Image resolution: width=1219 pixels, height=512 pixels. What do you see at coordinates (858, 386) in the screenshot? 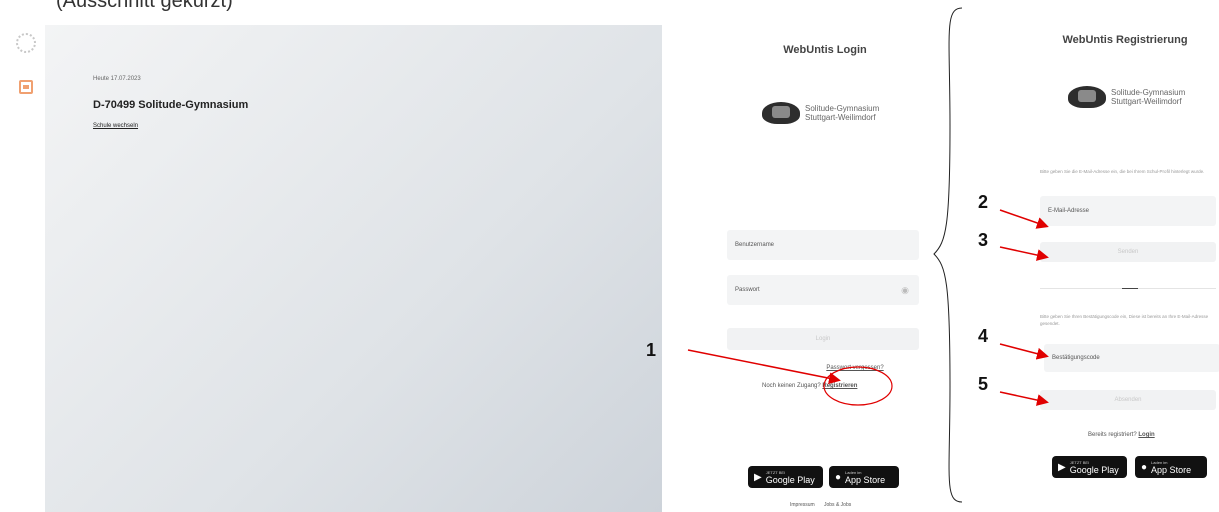
I see `register-highlight-ellipse` at bounding box center [858, 386].